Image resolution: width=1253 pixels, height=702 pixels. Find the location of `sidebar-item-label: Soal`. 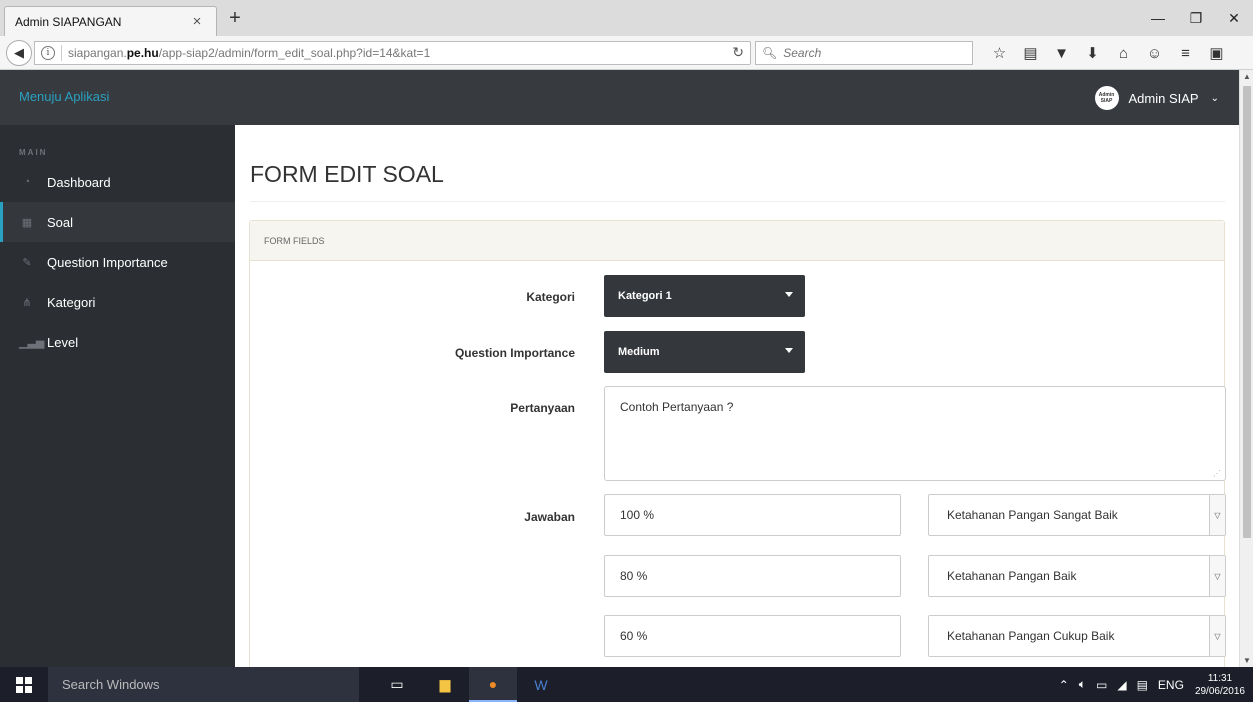

sidebar-item-label: Soal is located at coordinates (60, 222).